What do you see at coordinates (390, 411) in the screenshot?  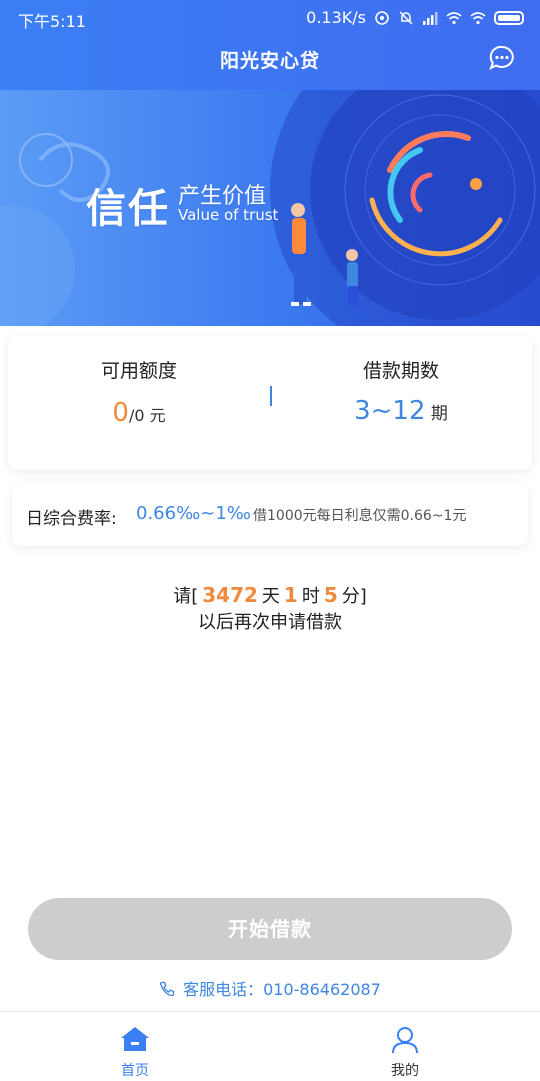 I see `loan-periods-value: 3~12` at bounding box center [390, 411].